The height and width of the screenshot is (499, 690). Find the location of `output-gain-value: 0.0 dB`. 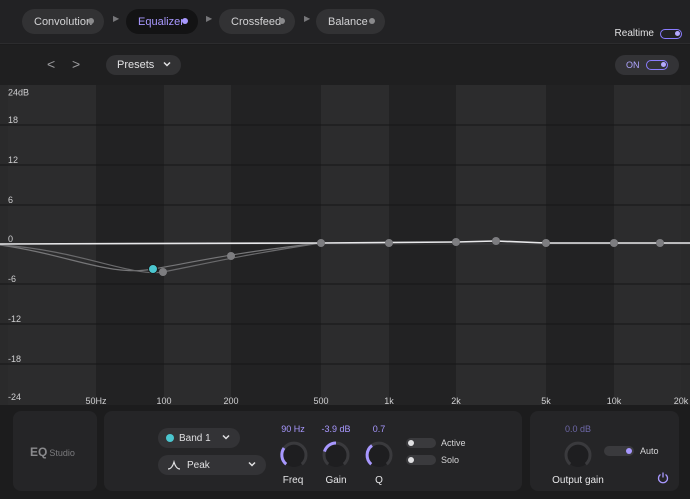

output-gain-value: 0.0 dB is located at coordinates (578, 429).